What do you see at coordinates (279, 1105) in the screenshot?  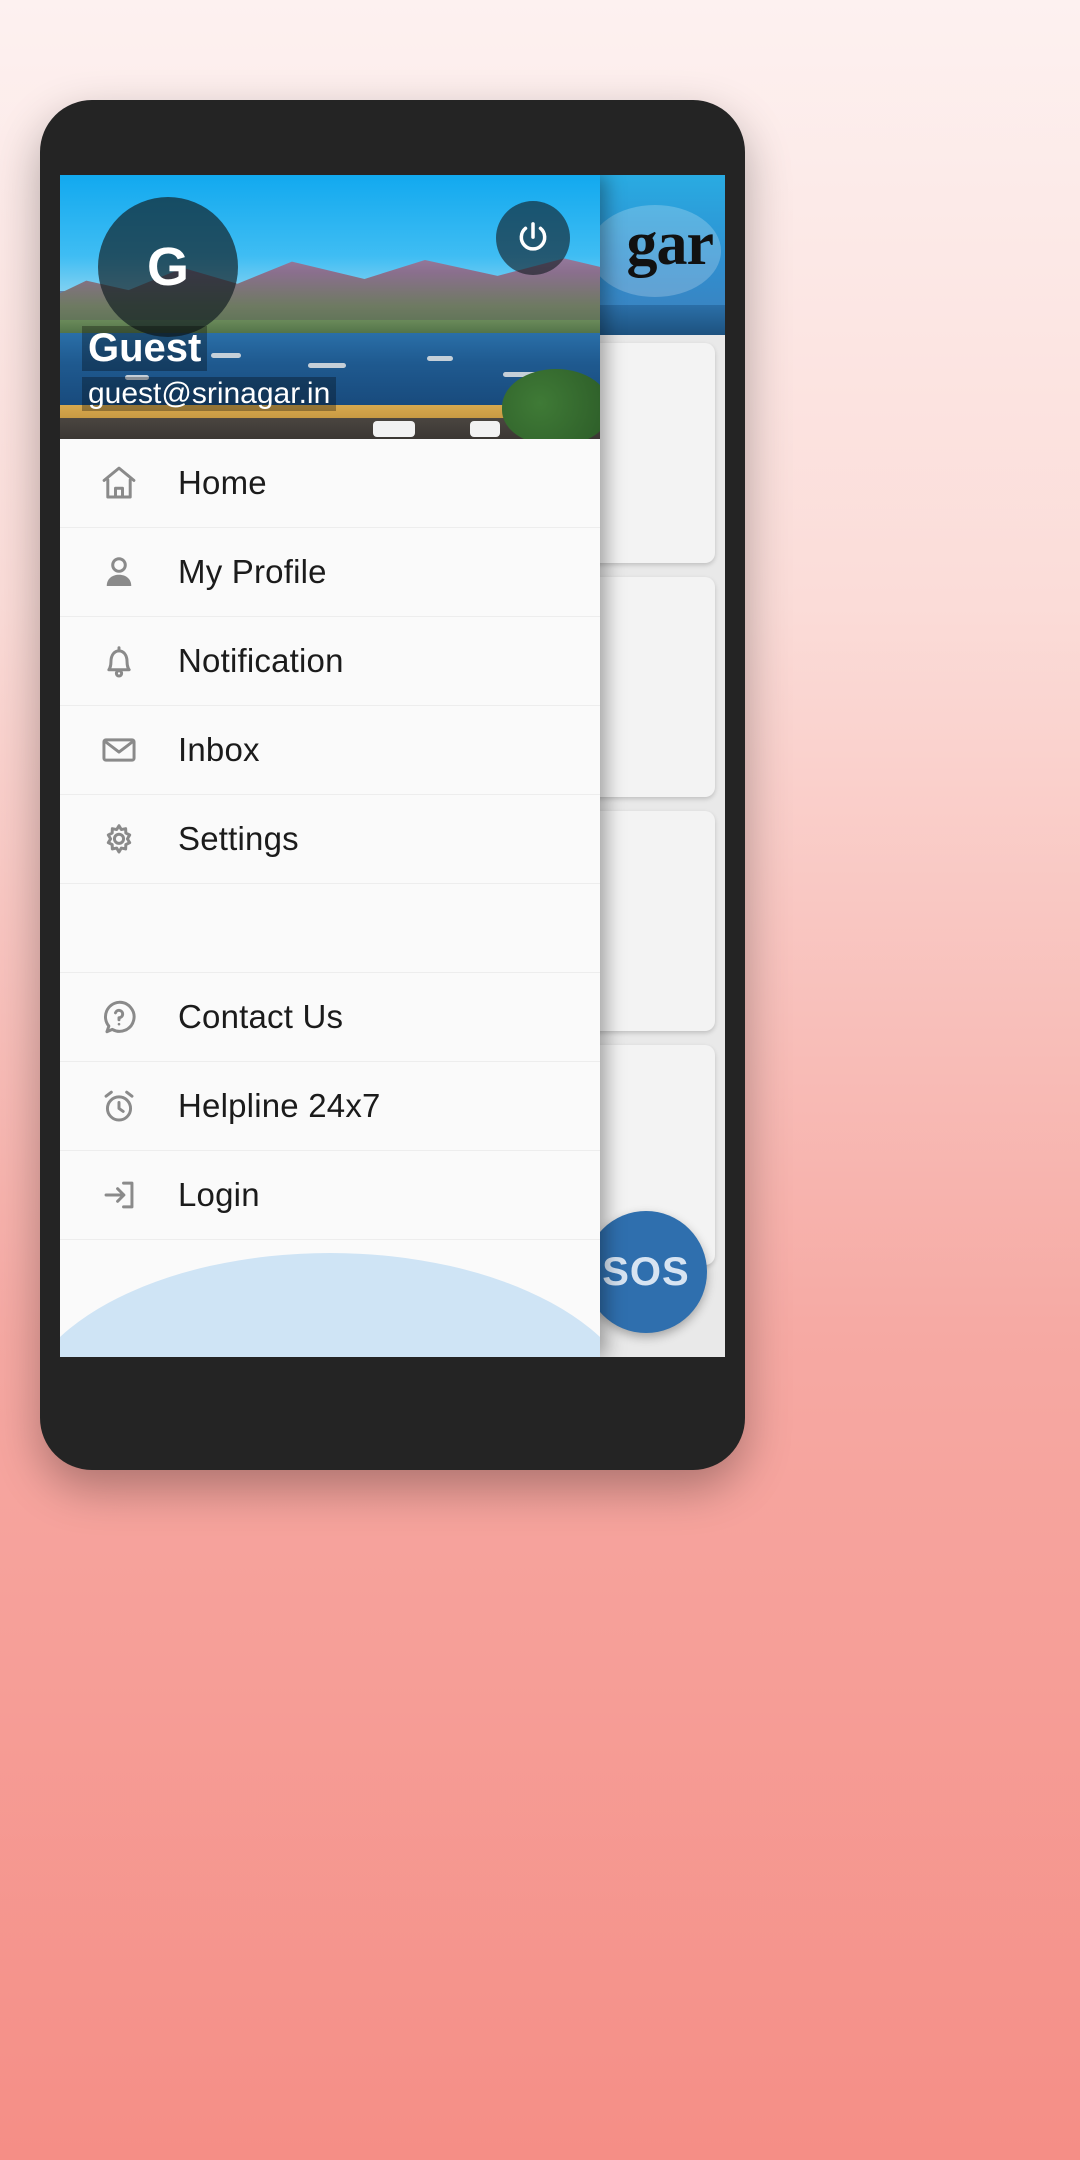 I see `menu-item-label: Helpline 24x7` at bounding box center [279, 1105].